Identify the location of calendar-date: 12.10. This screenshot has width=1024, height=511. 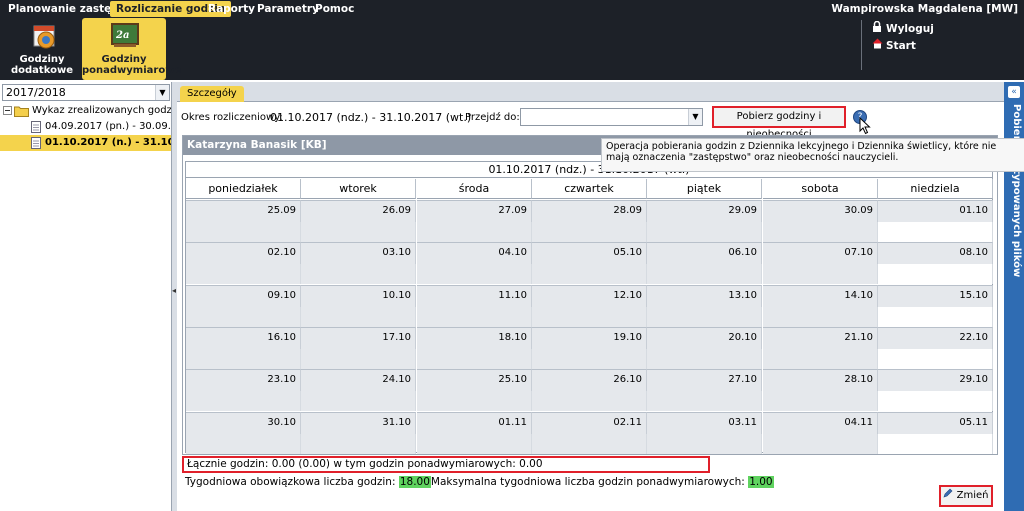
(589, 296).